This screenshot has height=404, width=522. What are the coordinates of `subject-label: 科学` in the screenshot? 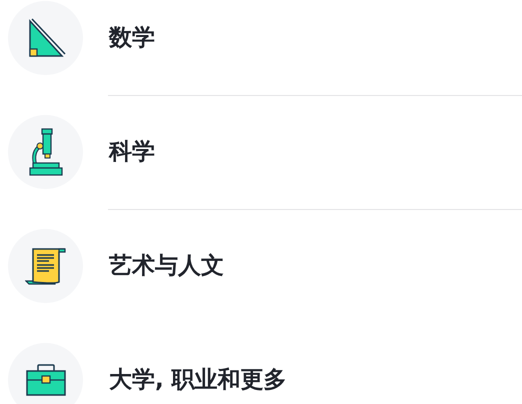 It's located at (132, 152).